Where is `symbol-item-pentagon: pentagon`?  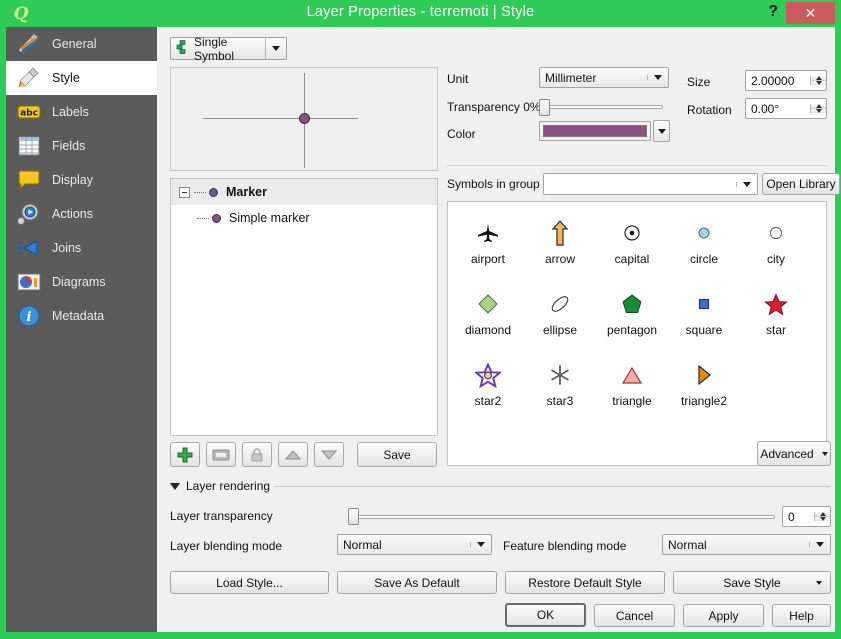
symbol-item-pentagon: pentagon is located at coordinates (632, 316).